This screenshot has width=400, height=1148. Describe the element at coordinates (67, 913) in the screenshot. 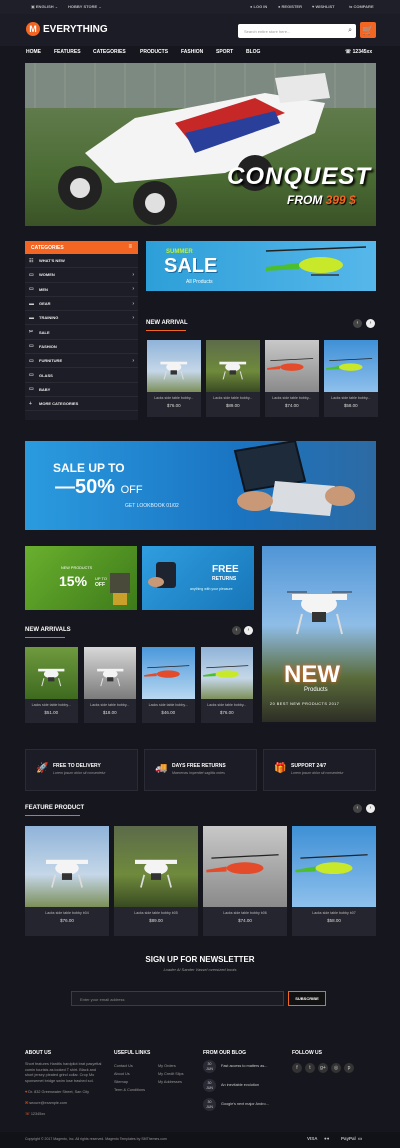

I see `product-name: Lacks side table bobby b04` at that location.